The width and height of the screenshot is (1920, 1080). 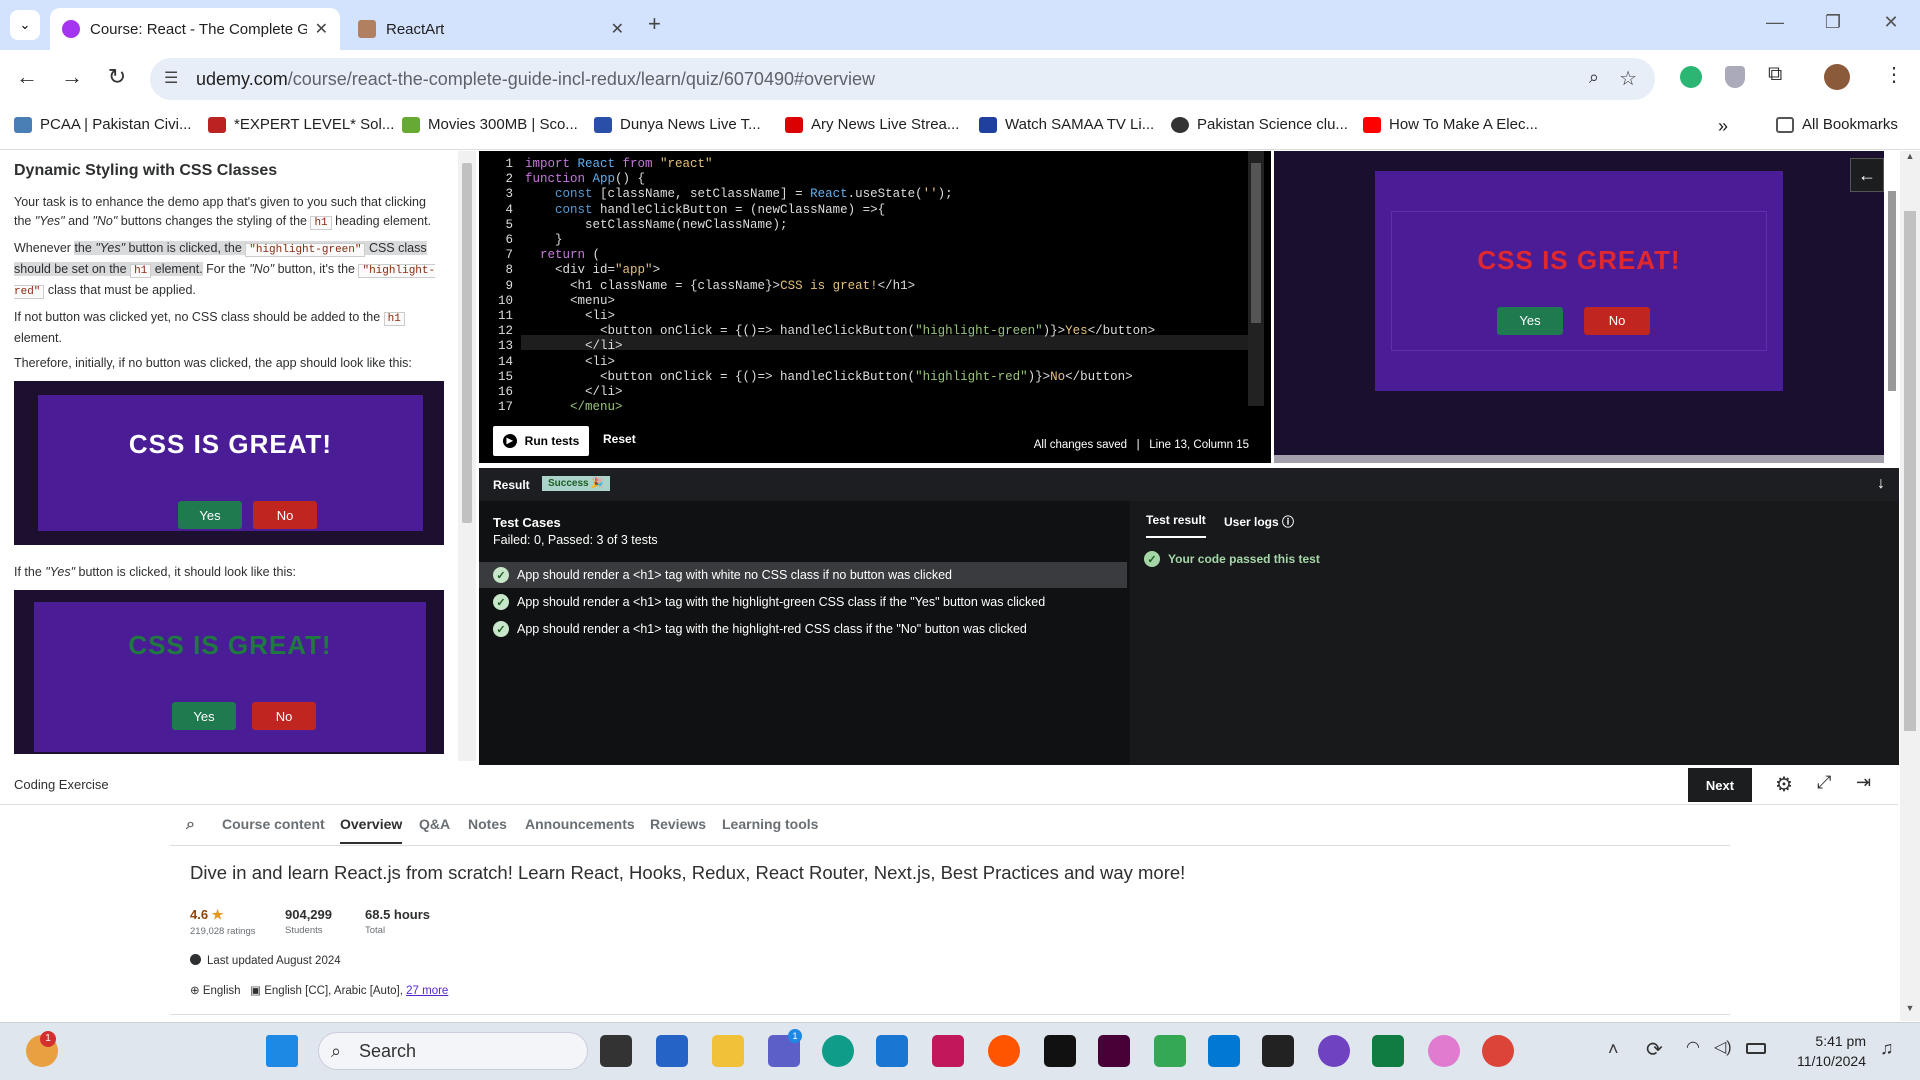 What do you see at coordinates (1530, 321) in the screenshot?
I see `preview-yes-button: Yes` at bounding box center [1530, 321].